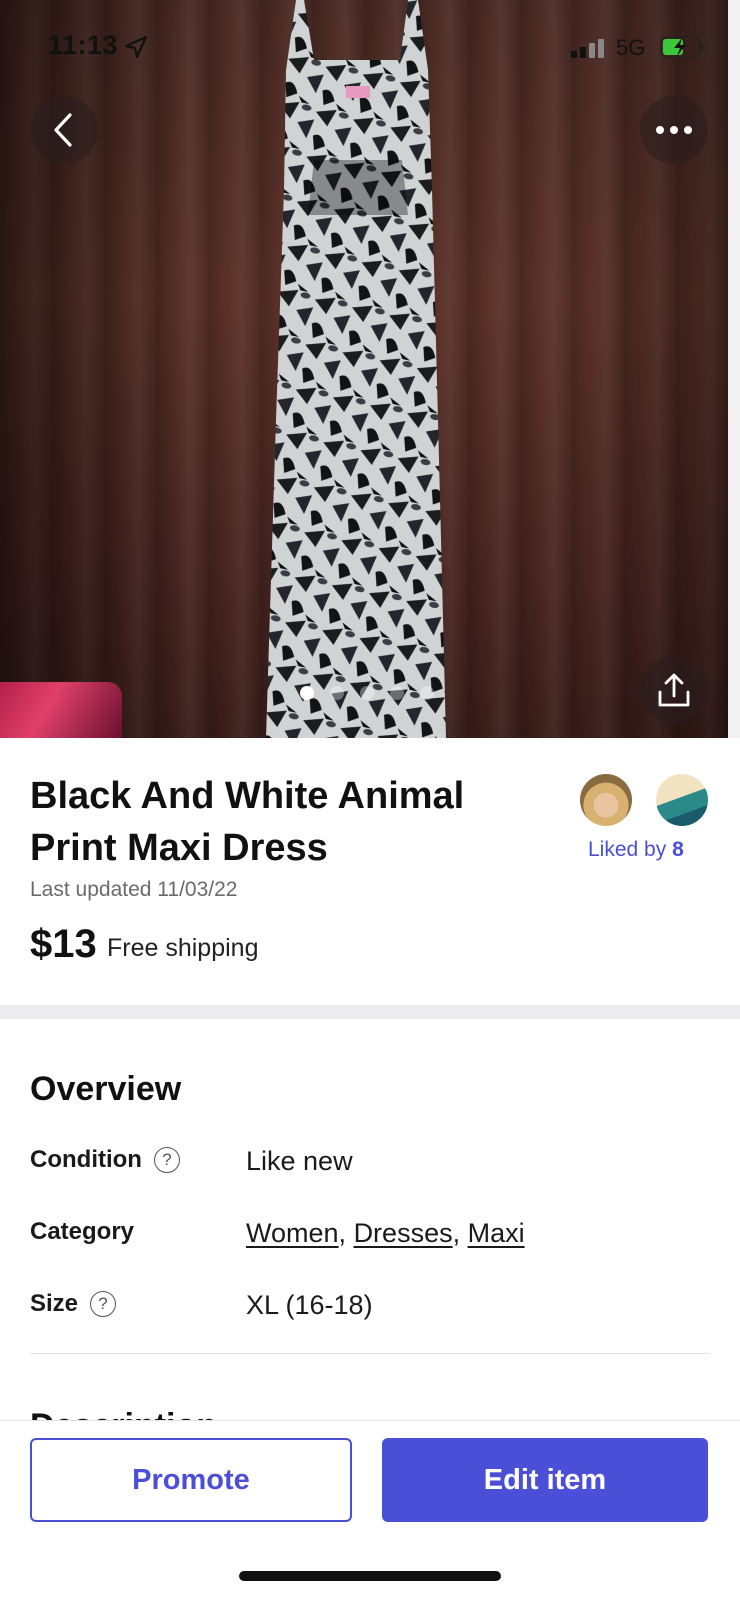 This screenshot has width=740, height=1600. What do you see at coordinates (587, 48) in the screenshot?
I see `signal-icon` at bounding box center [587, 48].